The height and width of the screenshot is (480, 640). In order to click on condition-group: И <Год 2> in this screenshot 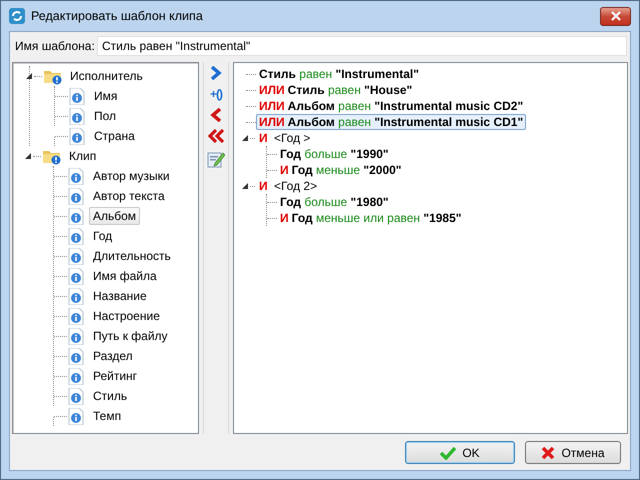, I will do `click(288, 186)`.